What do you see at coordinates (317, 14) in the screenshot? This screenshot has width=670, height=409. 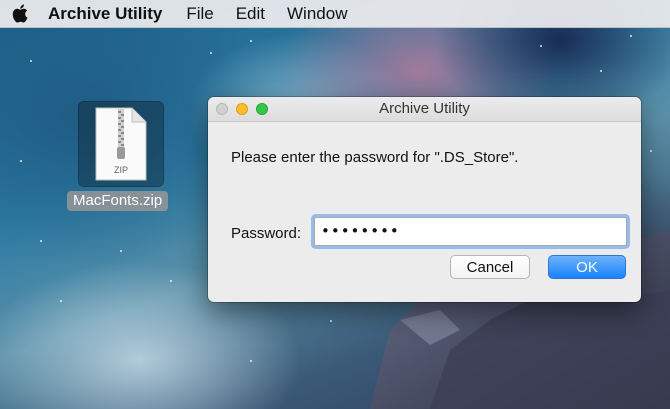 I see `menu-window: Window` at bounding box center [317, 14].